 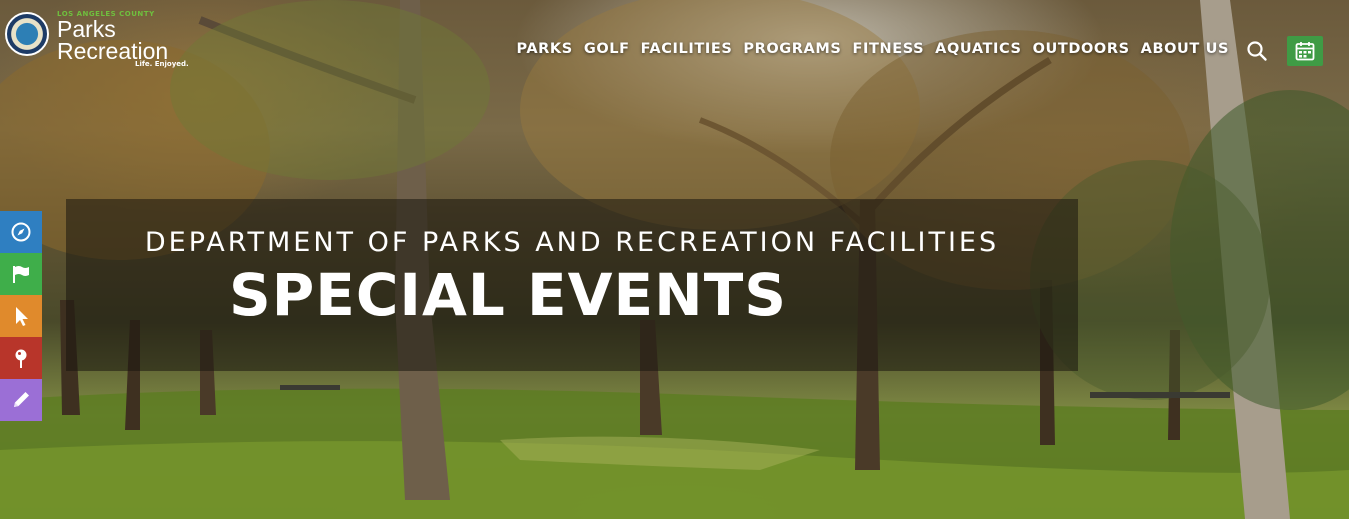 What do you see at coordinates (162, 64) in the screenshot?
I see `logo-tagline: Life. Enjoyed.` at bounding box center [162, 64].